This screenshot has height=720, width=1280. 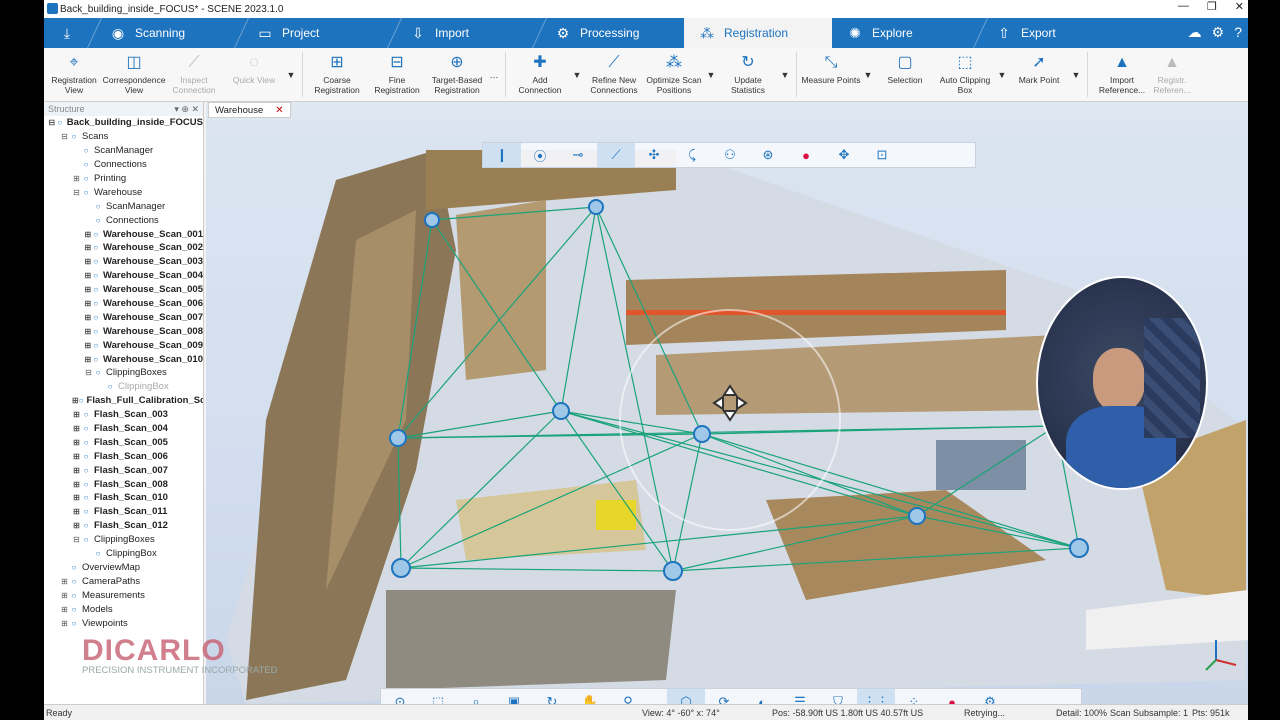 I want to click on tree-item: ⊟ ○ Scans, so click(x=123, y=137).